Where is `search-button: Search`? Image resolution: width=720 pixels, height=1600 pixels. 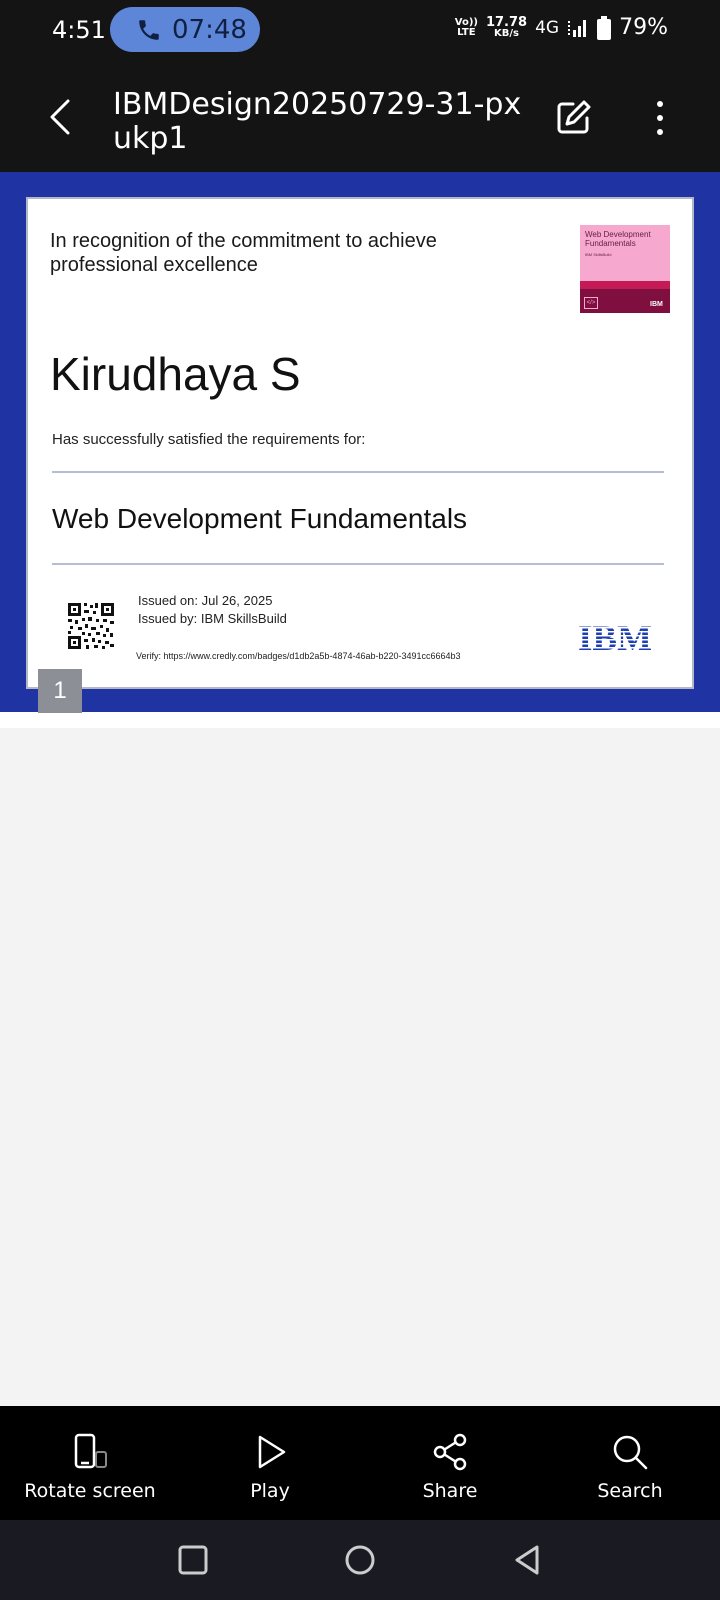
search-button: Search is located at coordinates (630, 1463).